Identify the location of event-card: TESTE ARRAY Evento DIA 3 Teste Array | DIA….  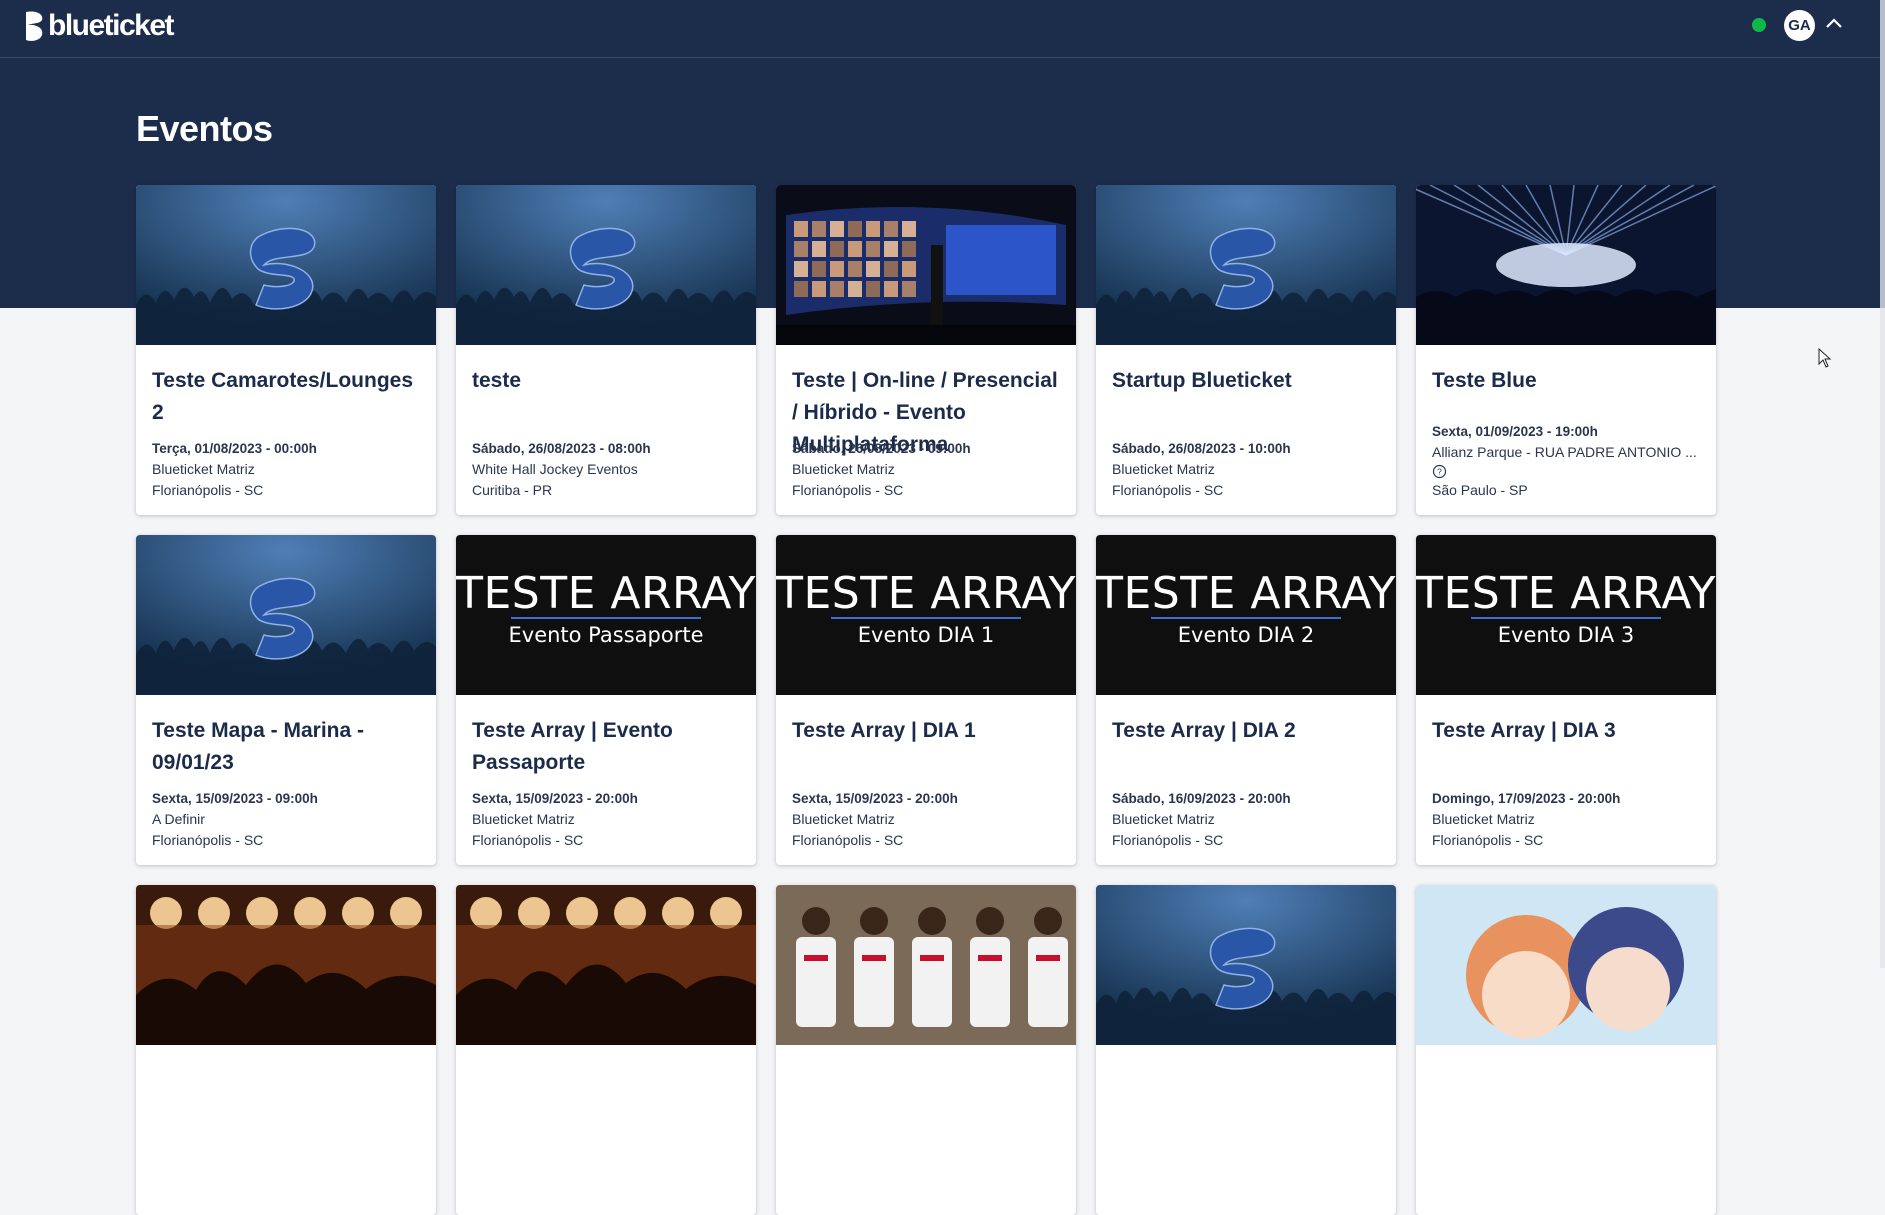
(1566, 700).